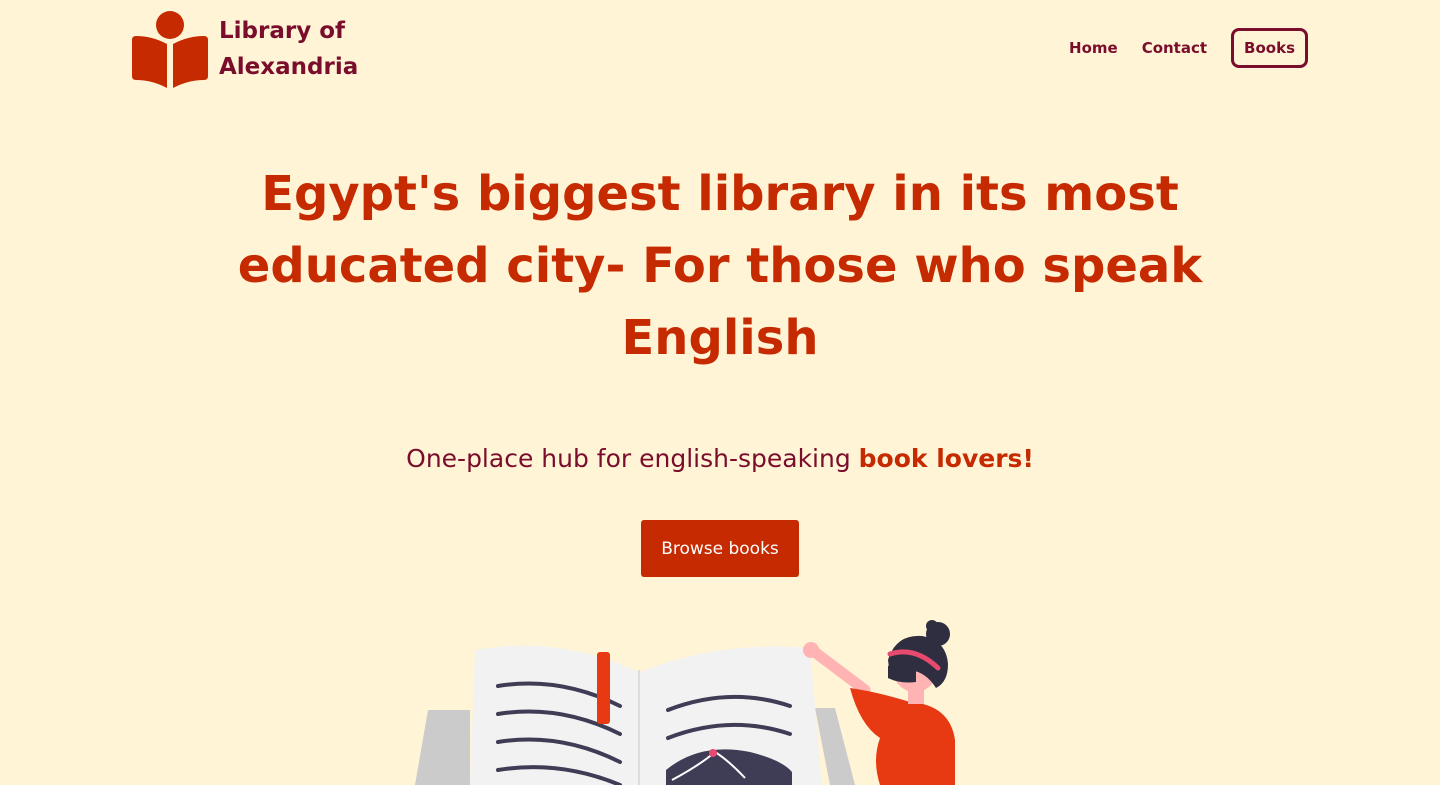 This screenshot has width=1440, height=785. I want to click on nav-home-link: Home, so click(1093, 48).